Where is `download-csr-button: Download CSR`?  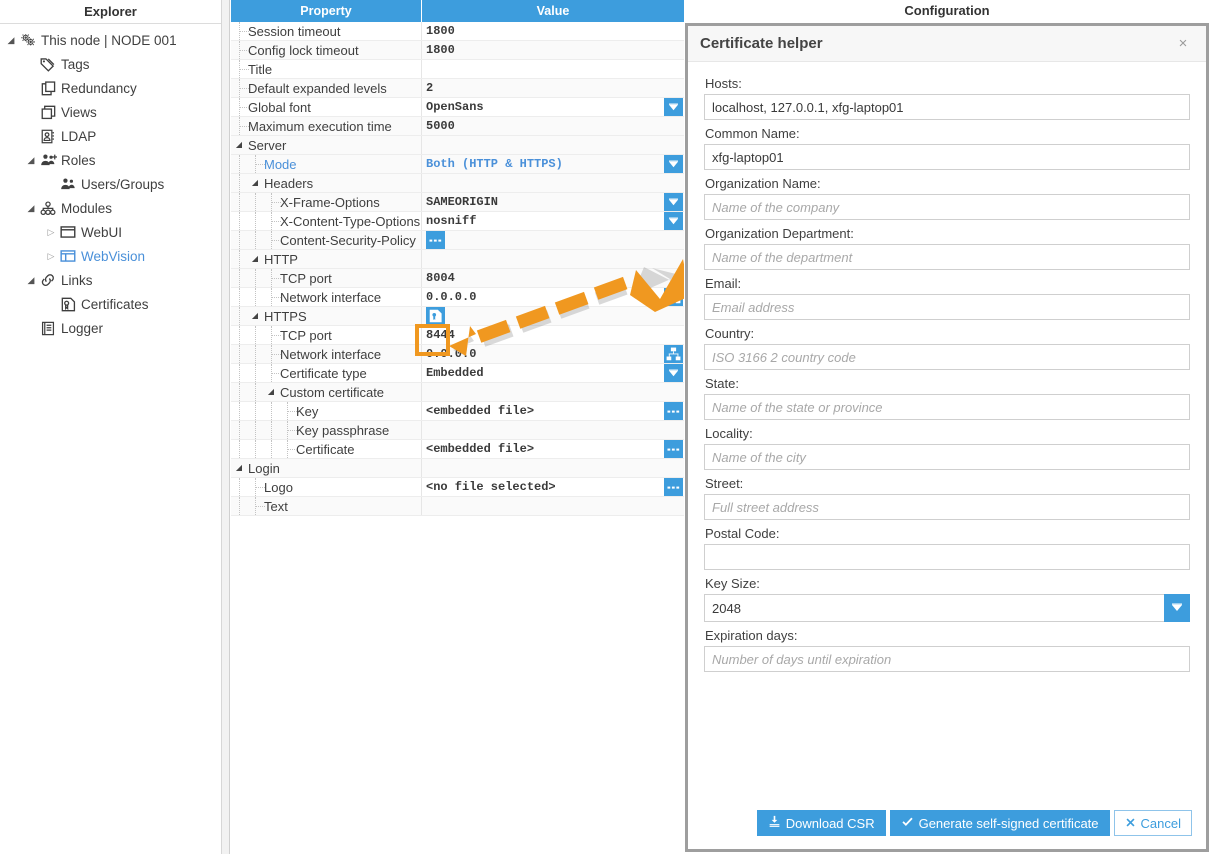
download-csr-button: Download CSR is located at coordinates (821, 823).